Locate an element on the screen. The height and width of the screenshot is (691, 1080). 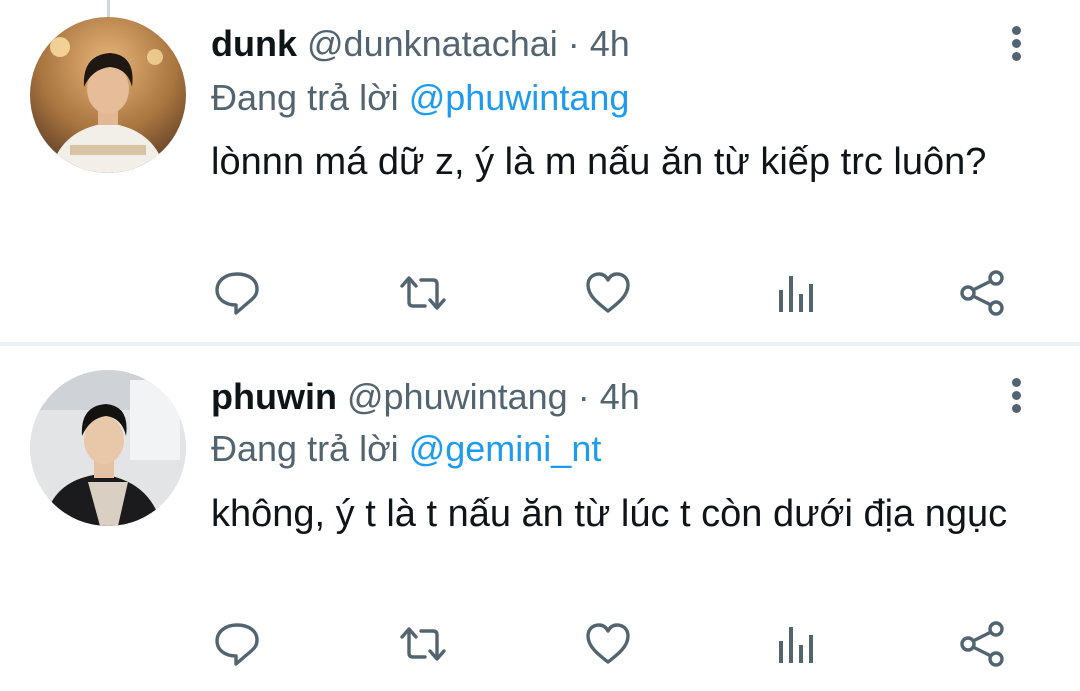
replying-to-line: Đang trả lời @phuwintang is located at coordinates (420, 98).